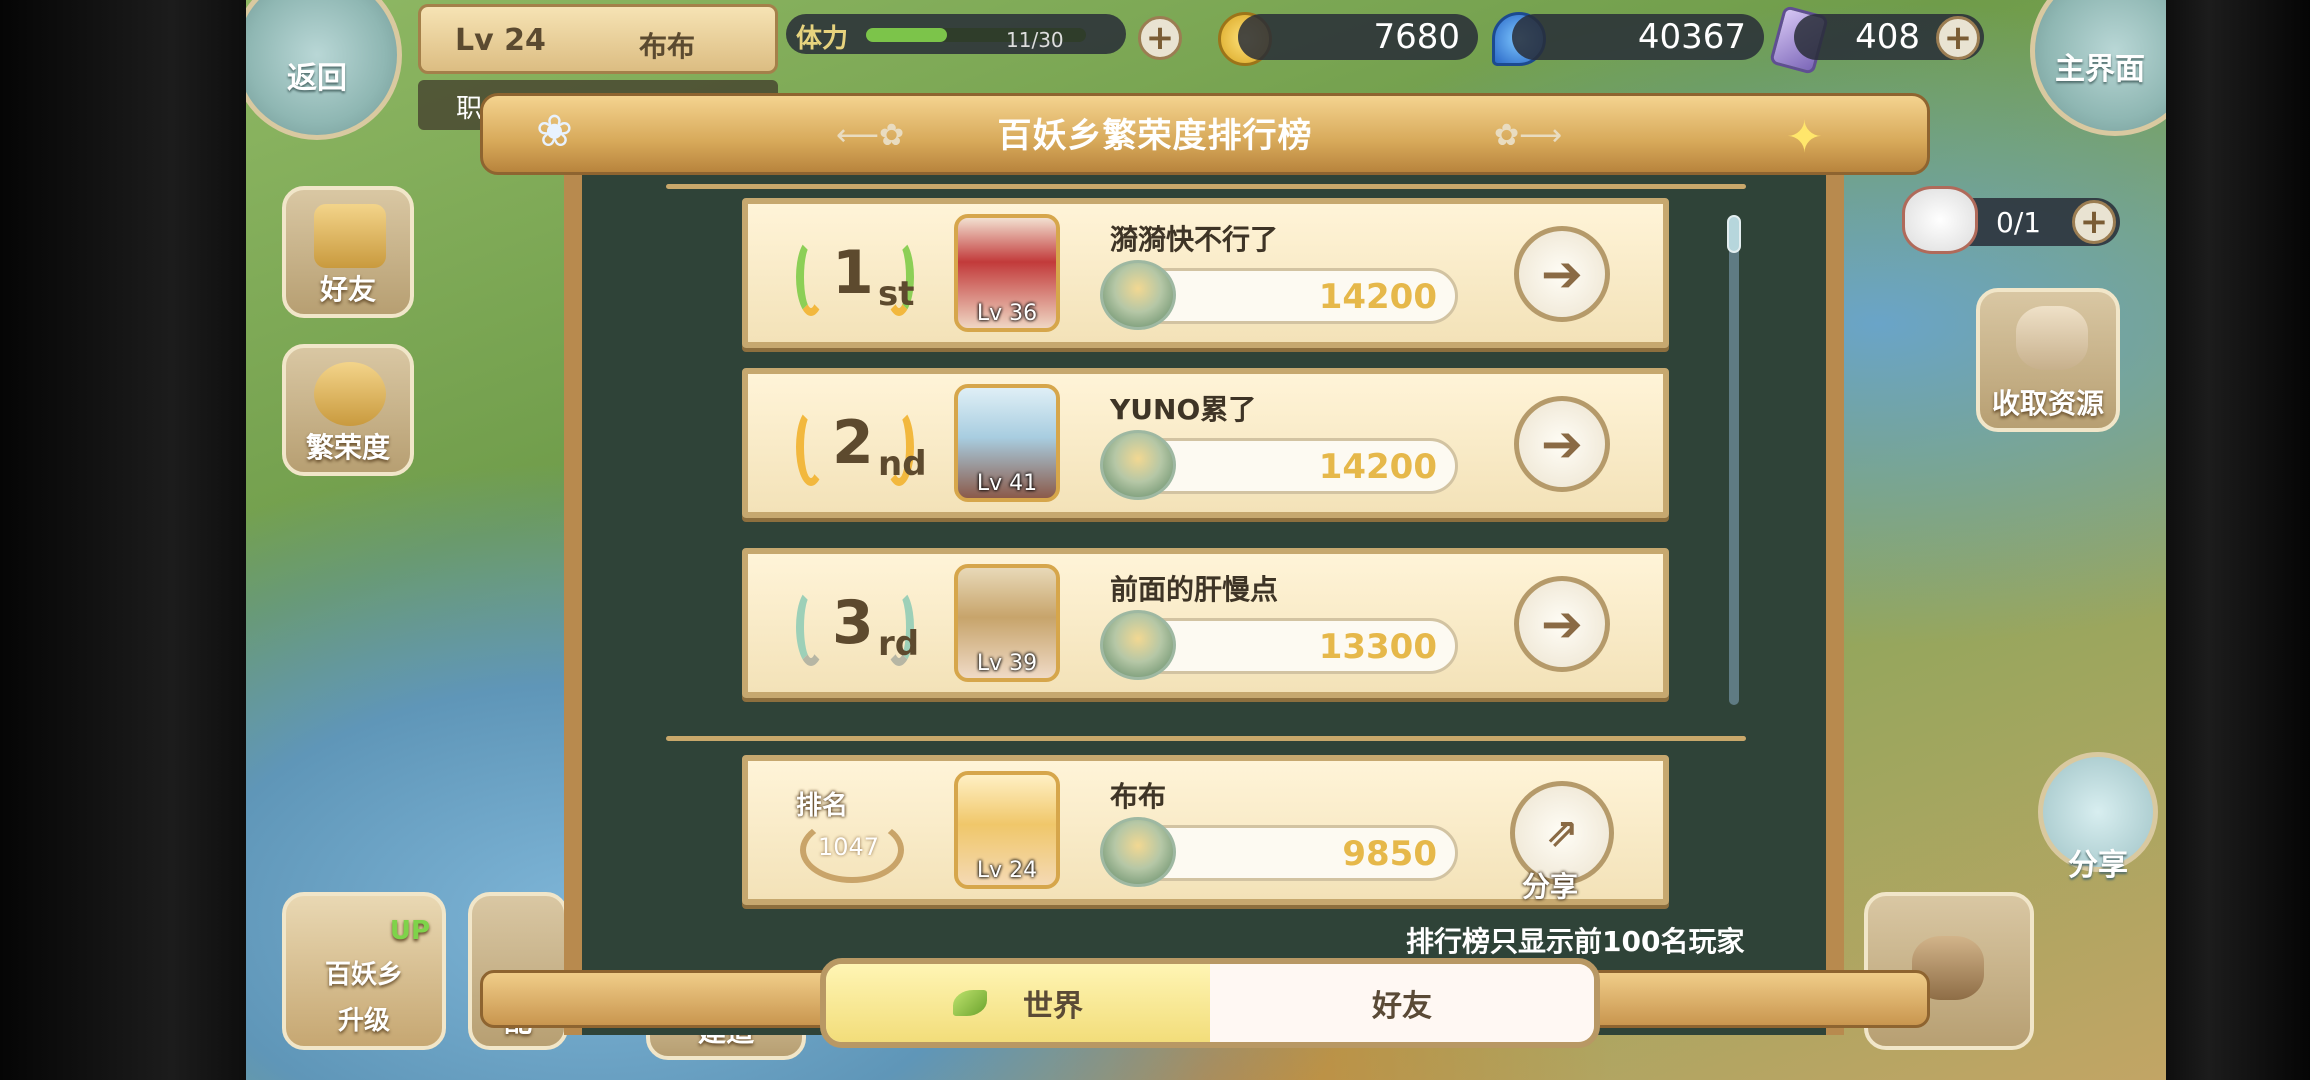 The image size is (2310, 1080). I want to click on prosperity-score: 13300, so click(1377, 647).